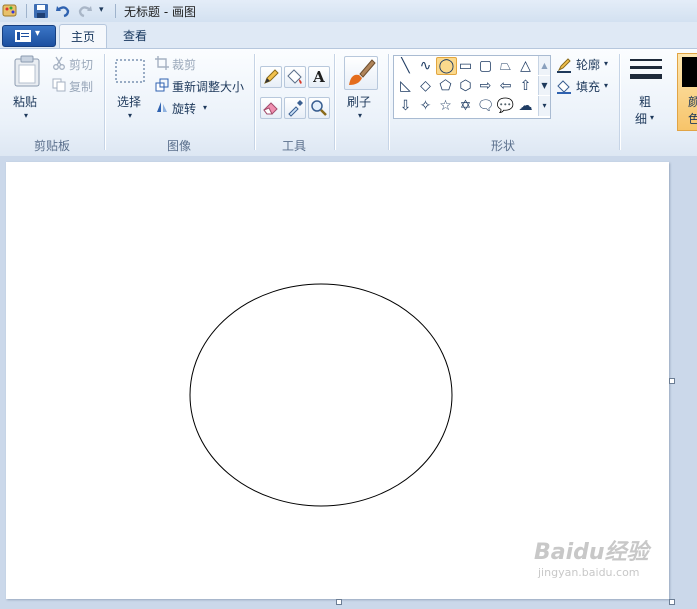  I want to click on shapes-scroll-up-button: ▲, so click(544, 65).